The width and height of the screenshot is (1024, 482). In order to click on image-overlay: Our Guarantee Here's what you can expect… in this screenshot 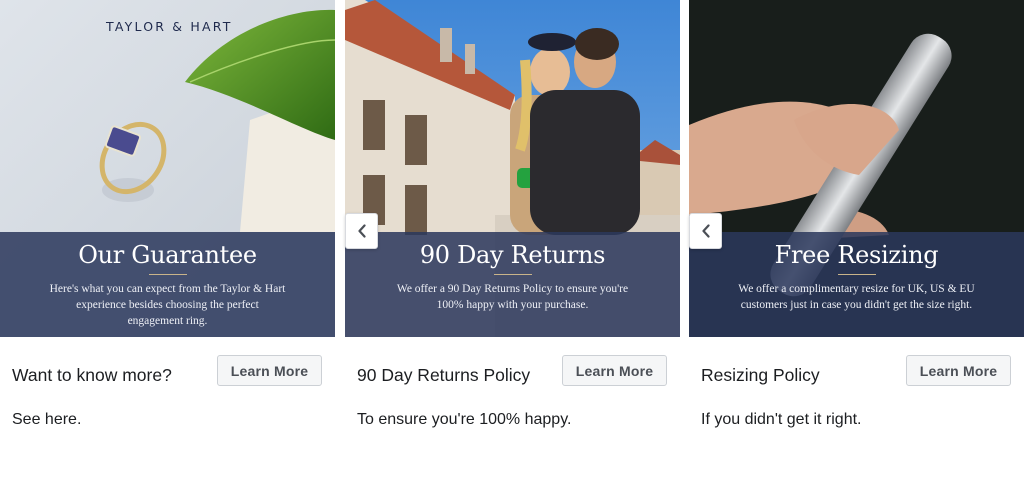, I will do `click(167, 284)`.